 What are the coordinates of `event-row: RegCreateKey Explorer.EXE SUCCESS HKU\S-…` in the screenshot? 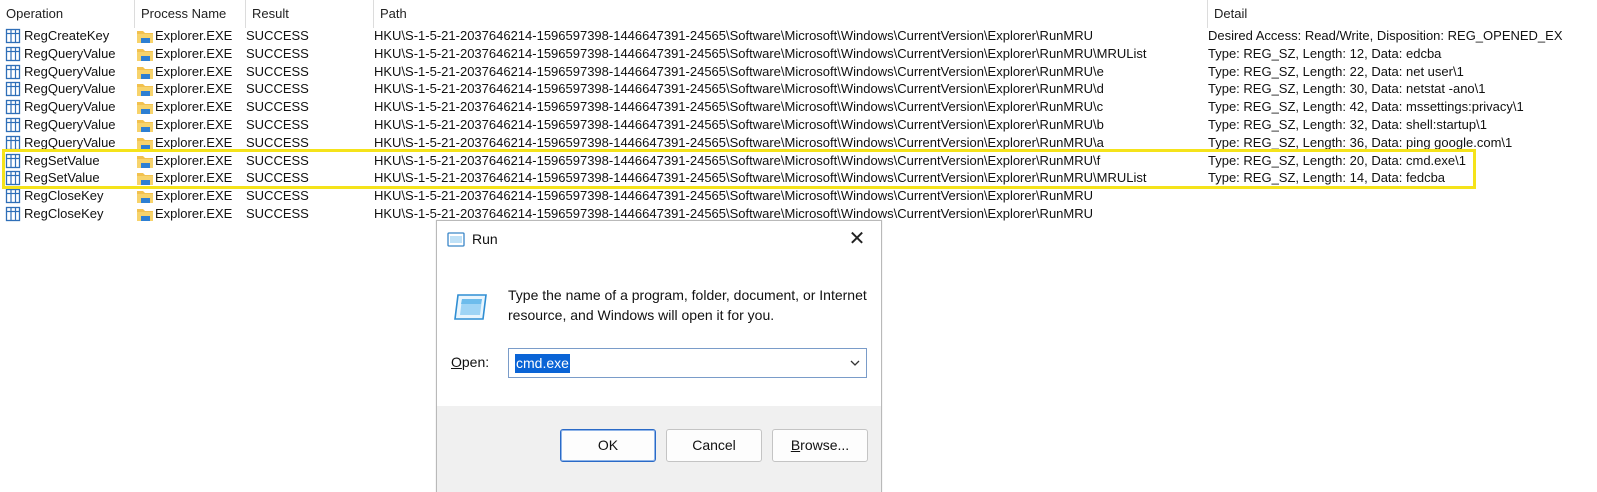 It's located at (798, 36).